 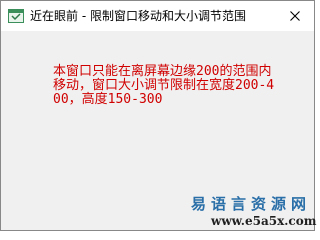 I want to click on title-bar: 近在眼前 - 限制窗口移动和大小调节范围, so click(x=157, y=16).